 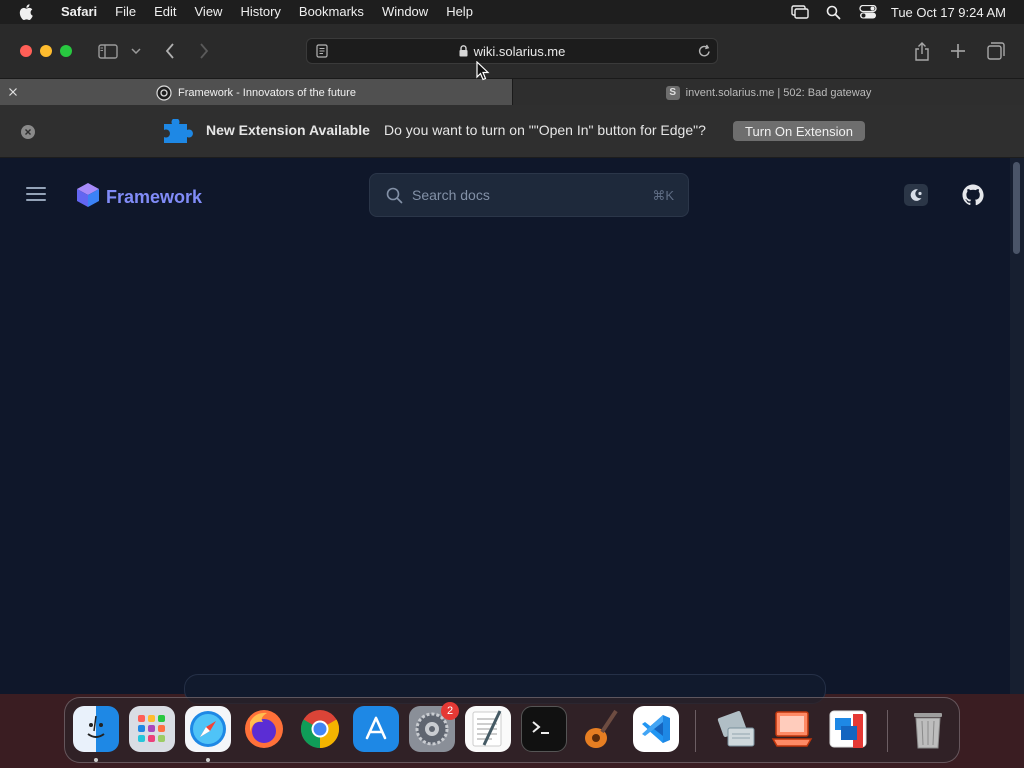 I want to click on menu-bookmarks: Bookmarks, so click(x=331, y=12).